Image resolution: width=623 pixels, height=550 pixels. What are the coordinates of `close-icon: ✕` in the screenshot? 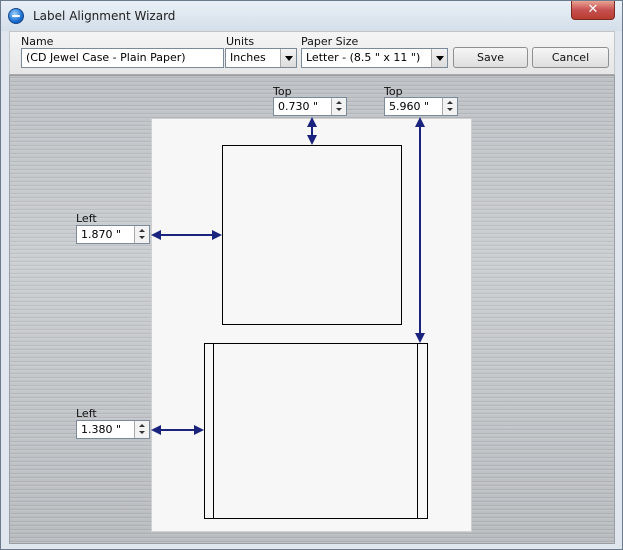 It's located at (593, 9).